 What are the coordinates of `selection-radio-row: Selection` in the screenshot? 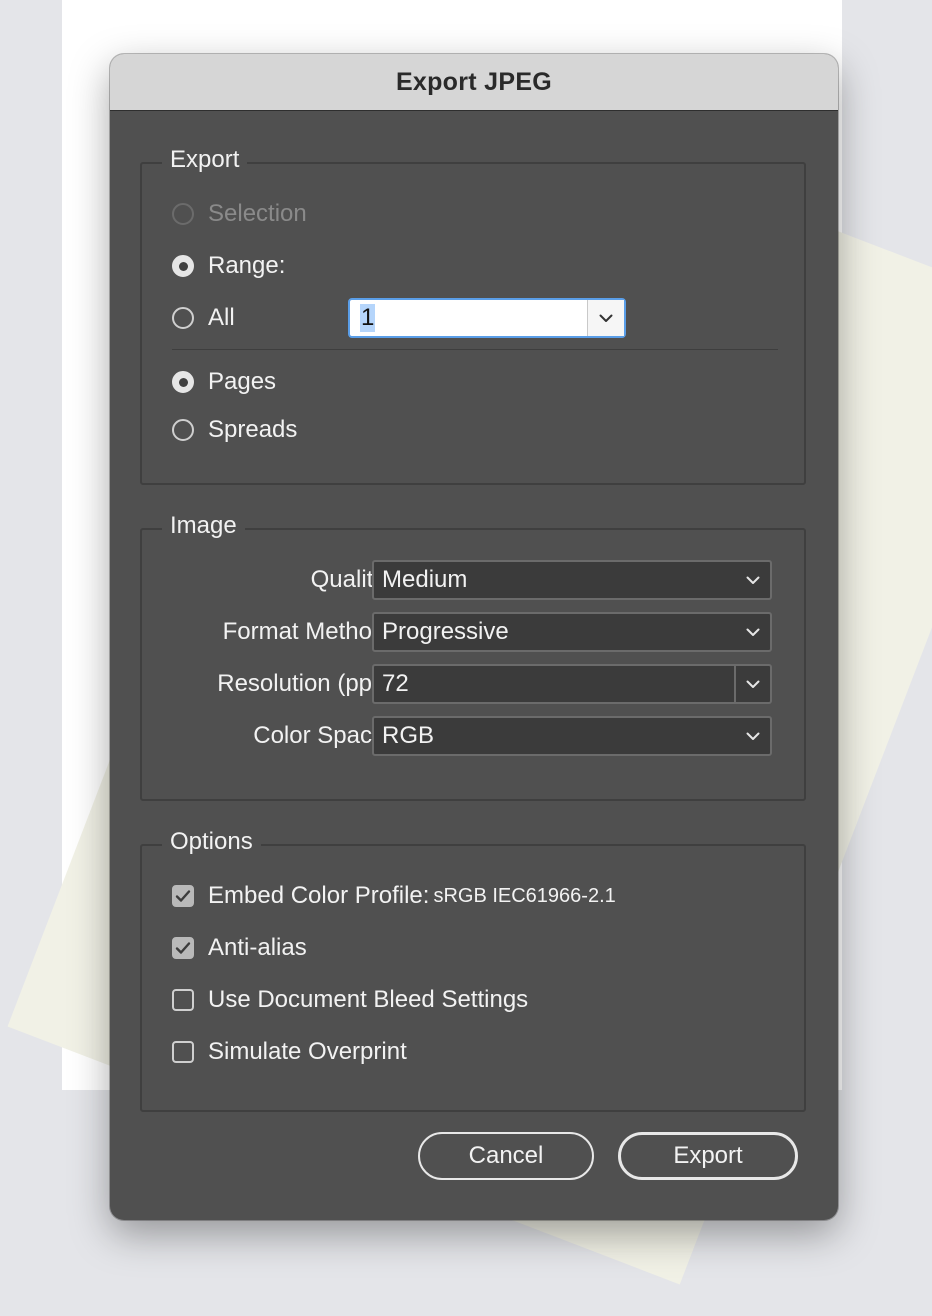 It's located at (239, 214).